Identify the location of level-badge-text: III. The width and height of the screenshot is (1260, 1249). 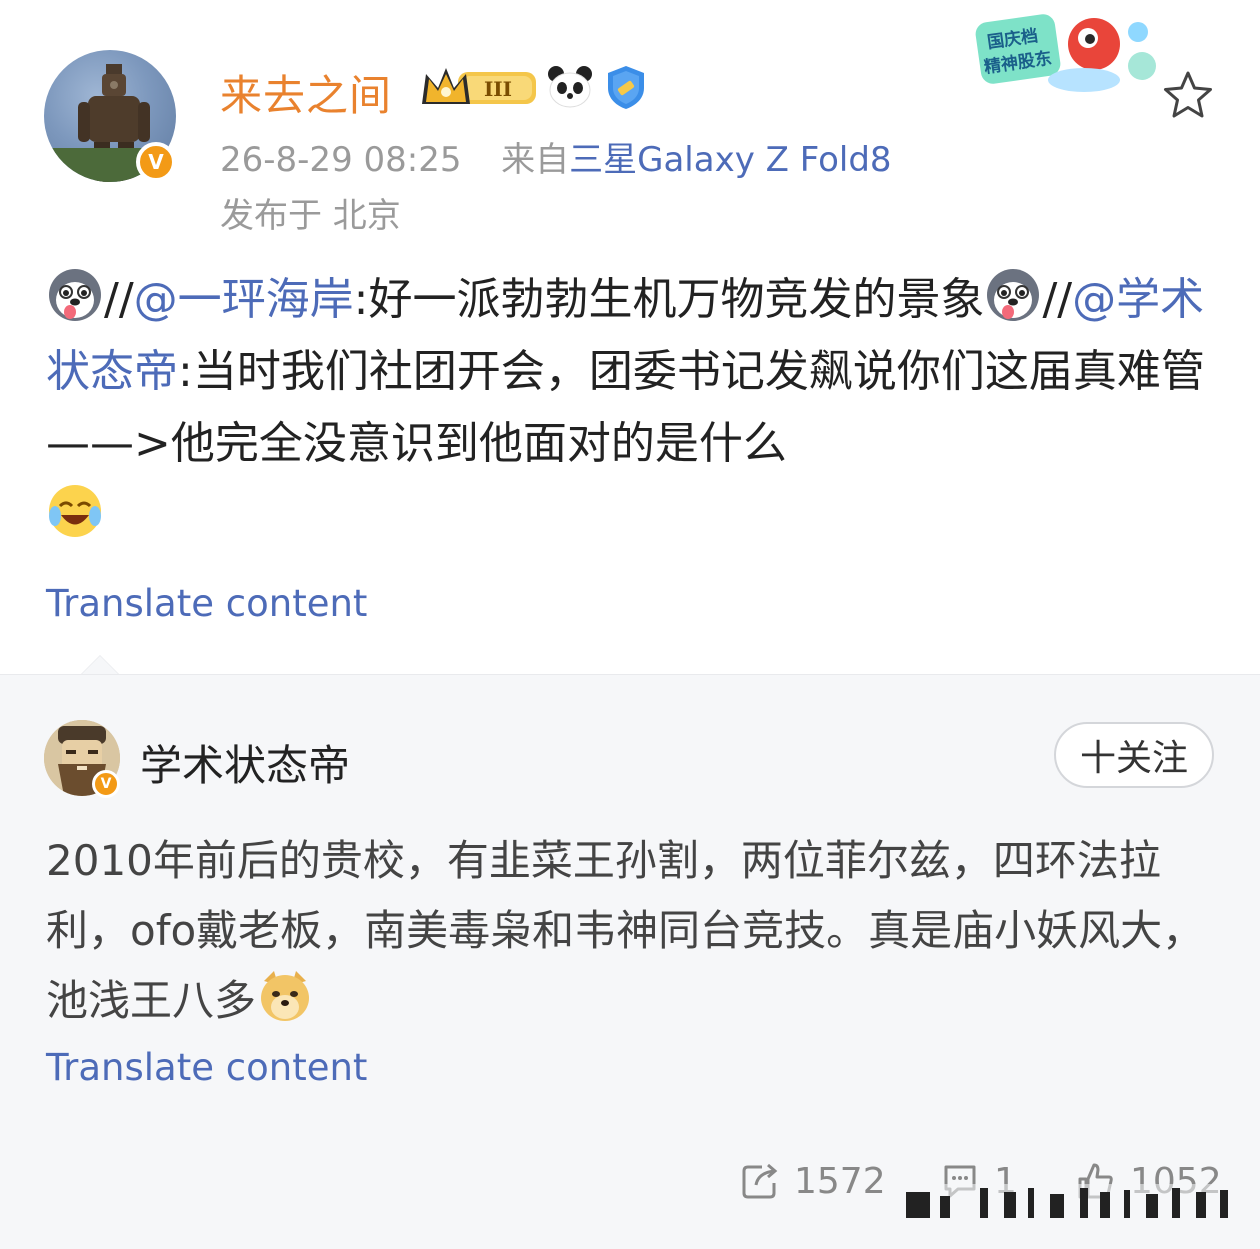
(498, 89).